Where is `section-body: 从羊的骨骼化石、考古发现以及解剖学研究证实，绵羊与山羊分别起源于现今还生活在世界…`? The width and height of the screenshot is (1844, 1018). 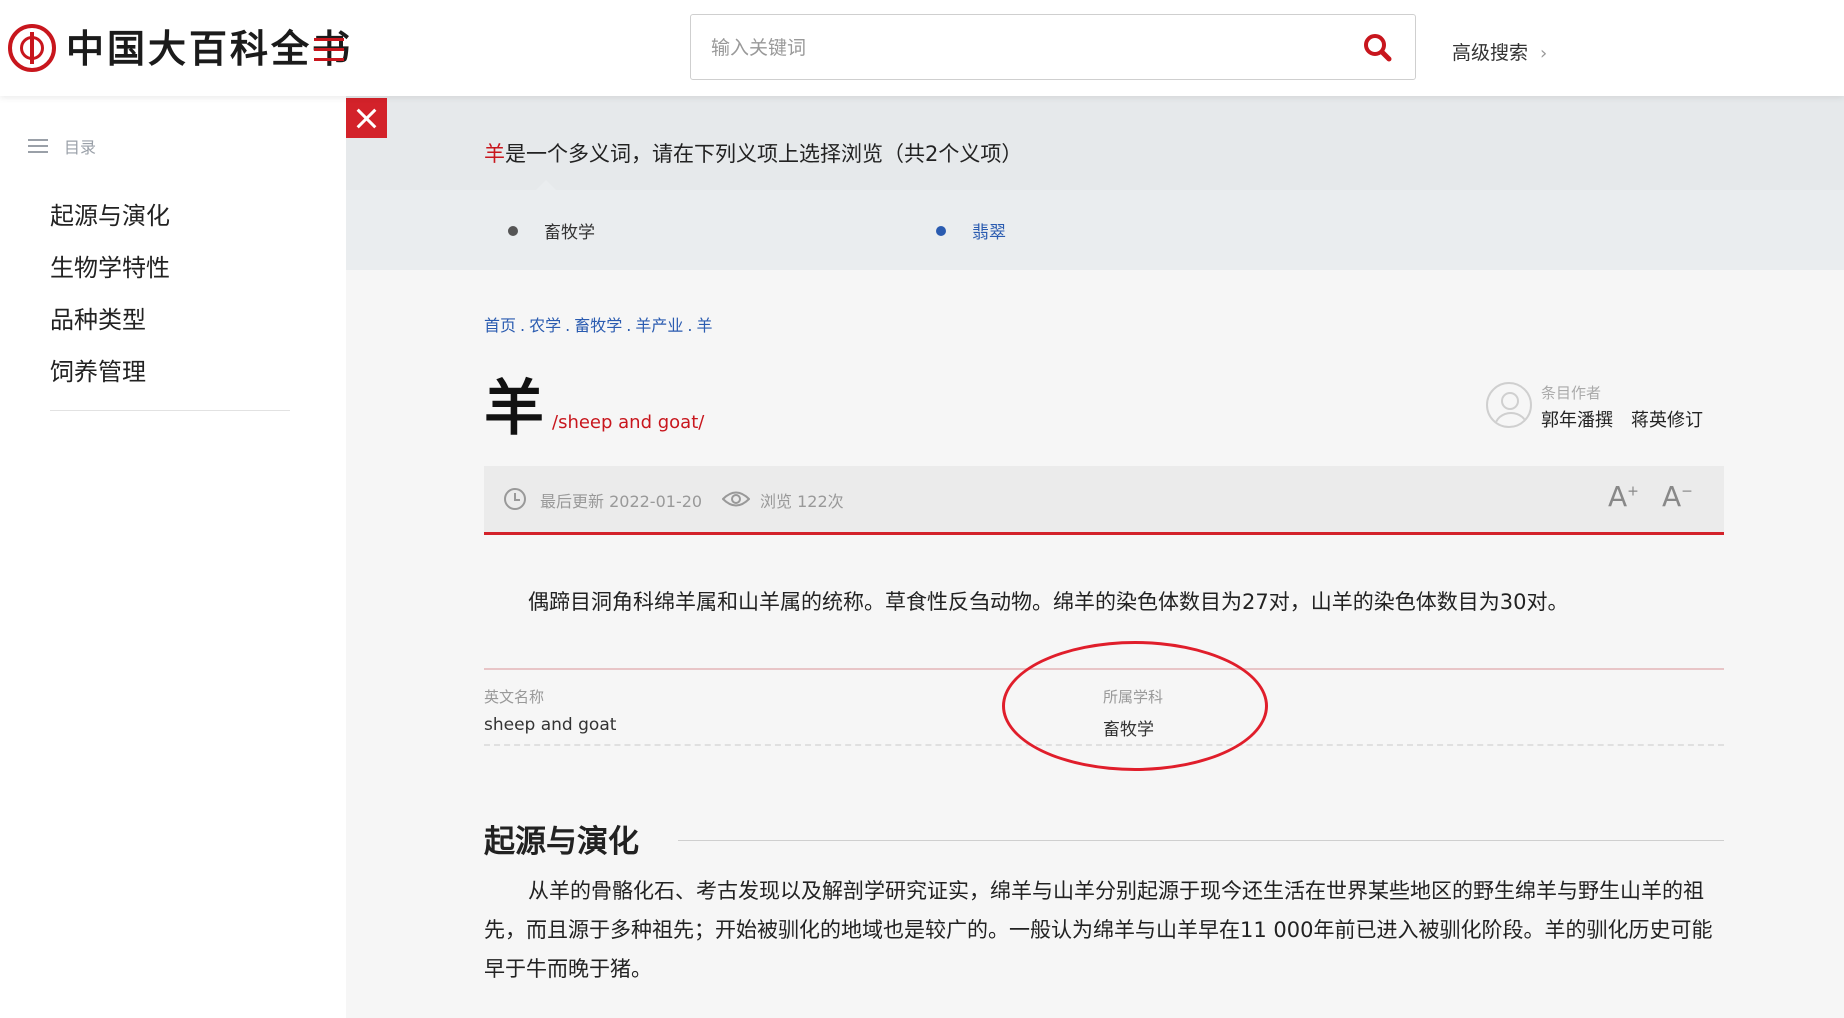
section-body: 从羊的骨骼化石、考古发现以及解剖学研究证实，绵羊与山羊分别起源于现今还生活在世界… is located at coordinates (1098, 930).